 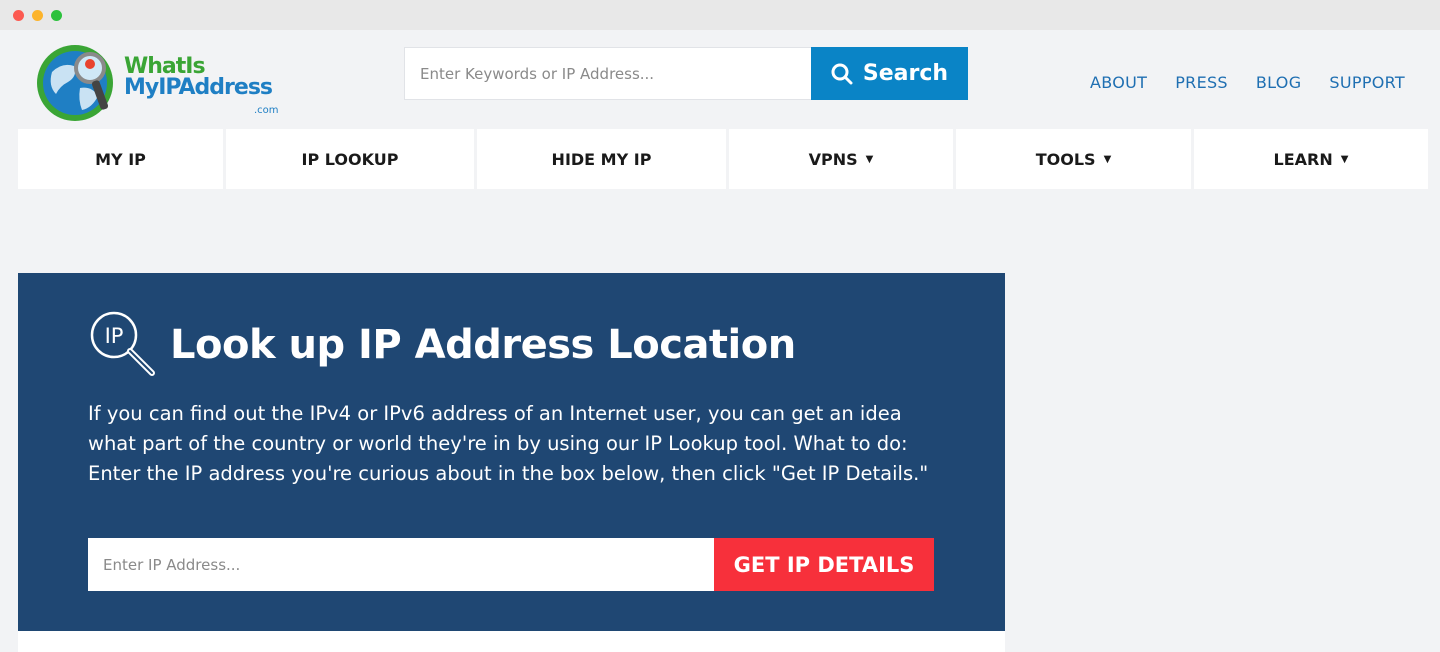 I want to click on top-link-about: ABOUT, so click(x=1118, y=82).